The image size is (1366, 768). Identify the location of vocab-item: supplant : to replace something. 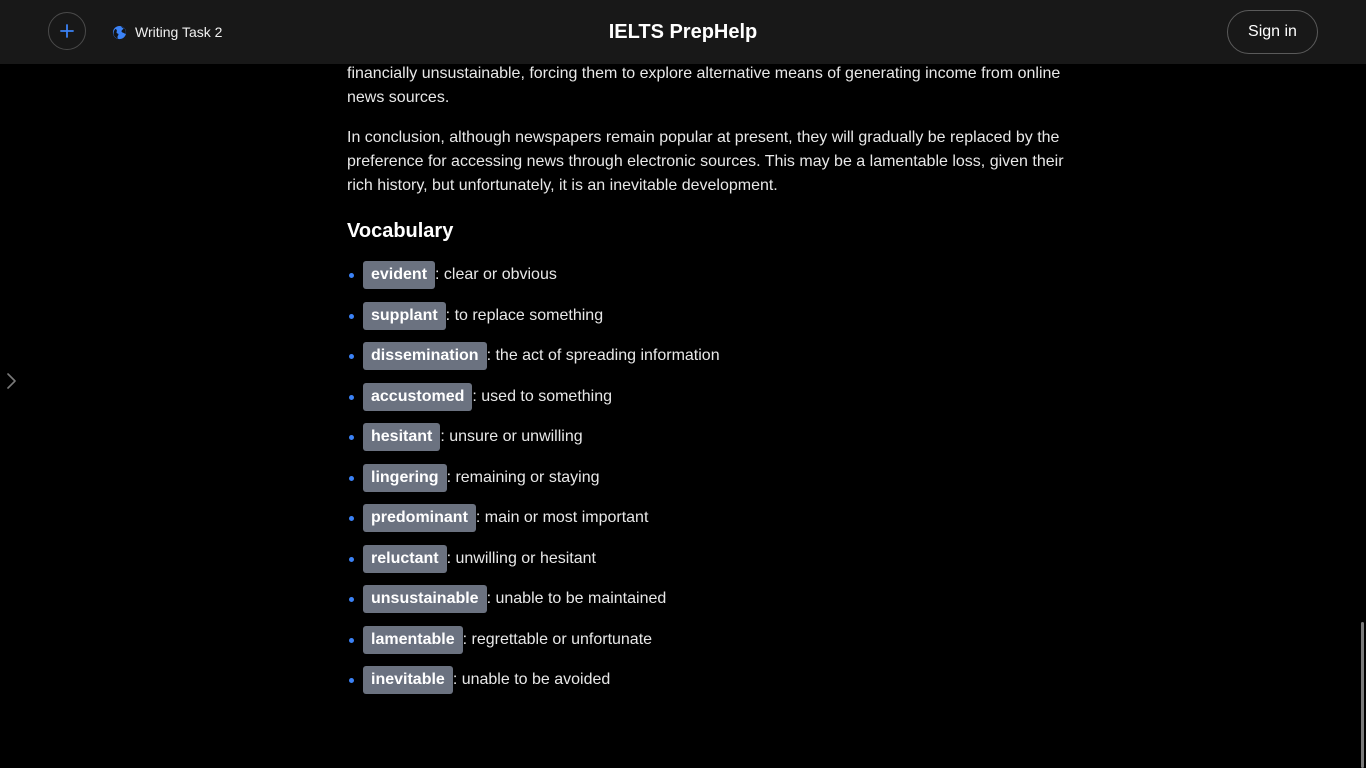
(709, 315).